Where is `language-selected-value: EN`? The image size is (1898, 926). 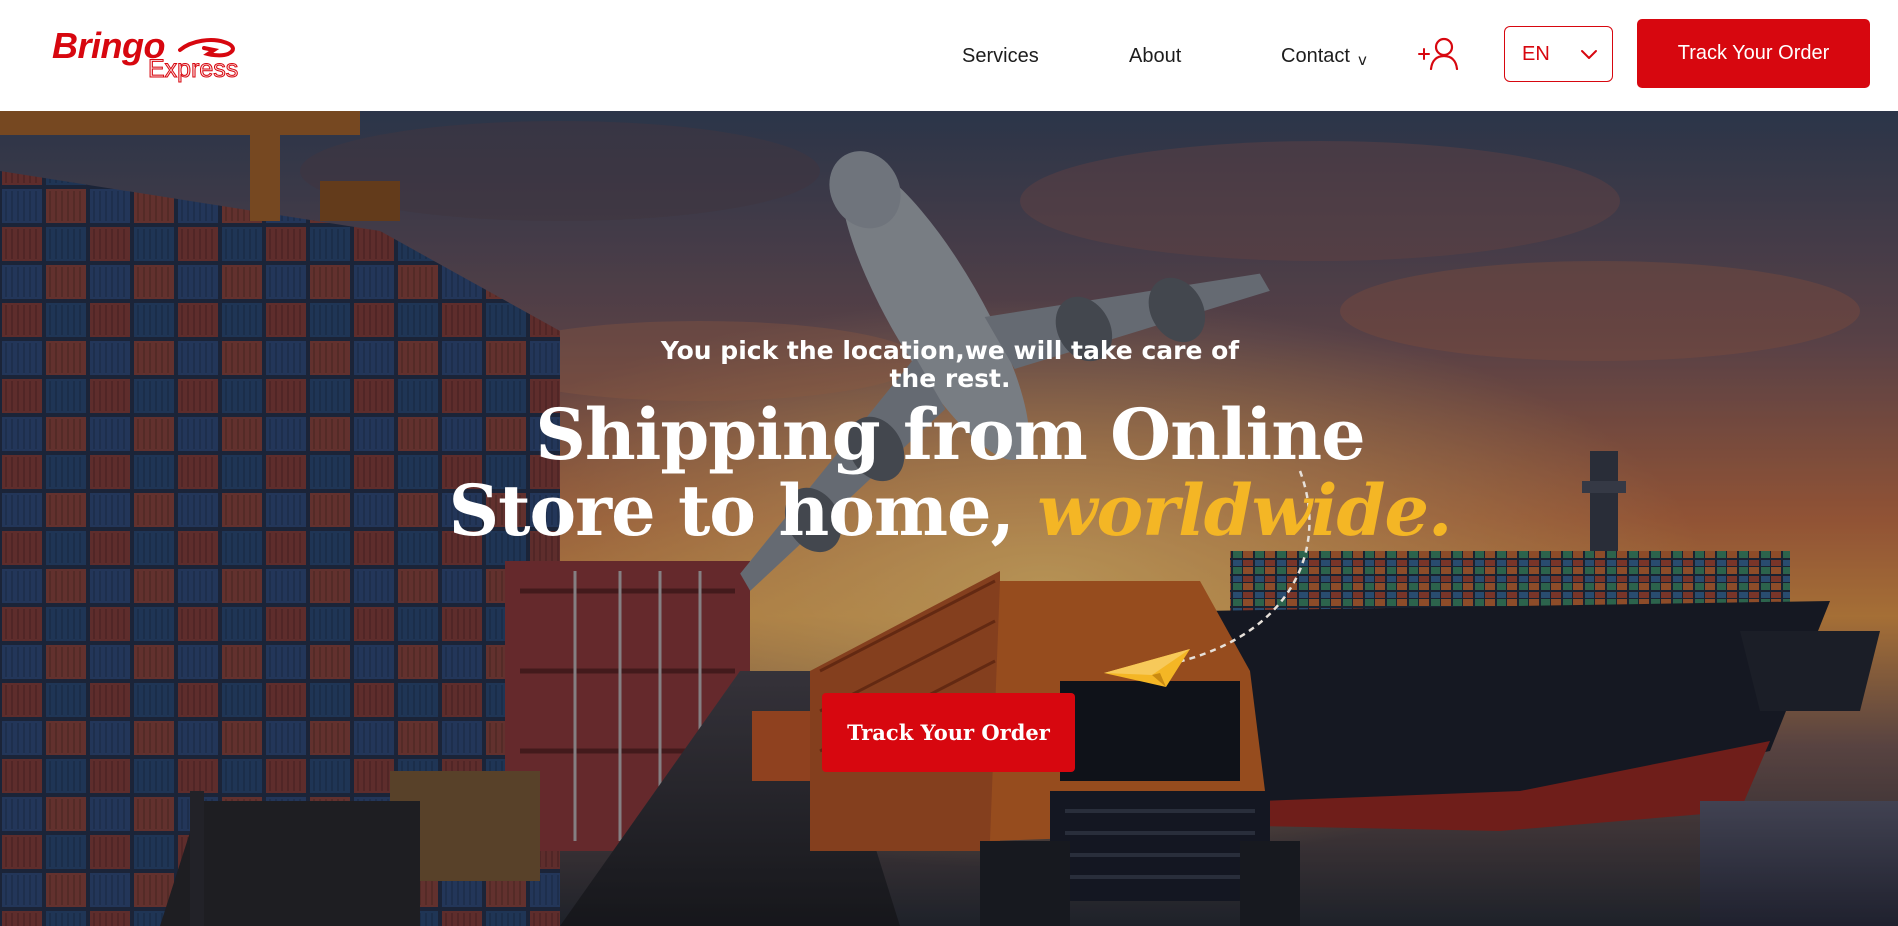 language-selected-value: EN is located at coordinates (1536, 54).